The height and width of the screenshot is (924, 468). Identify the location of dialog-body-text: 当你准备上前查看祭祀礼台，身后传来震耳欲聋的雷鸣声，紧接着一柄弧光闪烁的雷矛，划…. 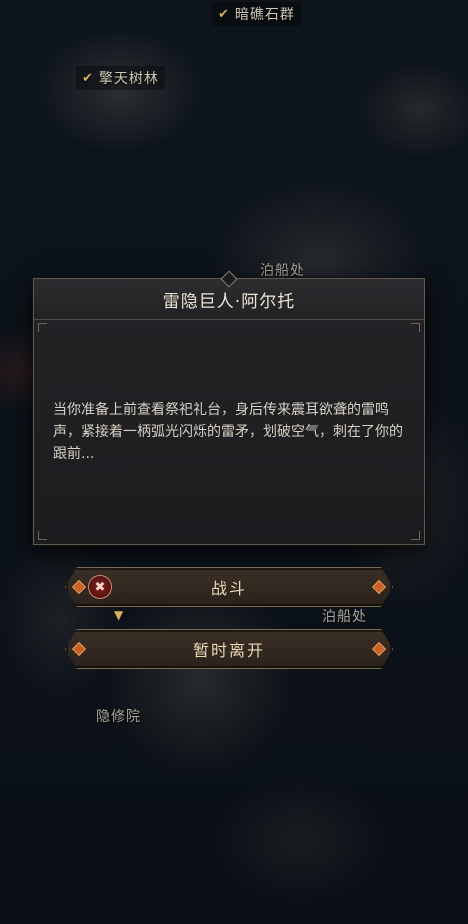
(228, 432).